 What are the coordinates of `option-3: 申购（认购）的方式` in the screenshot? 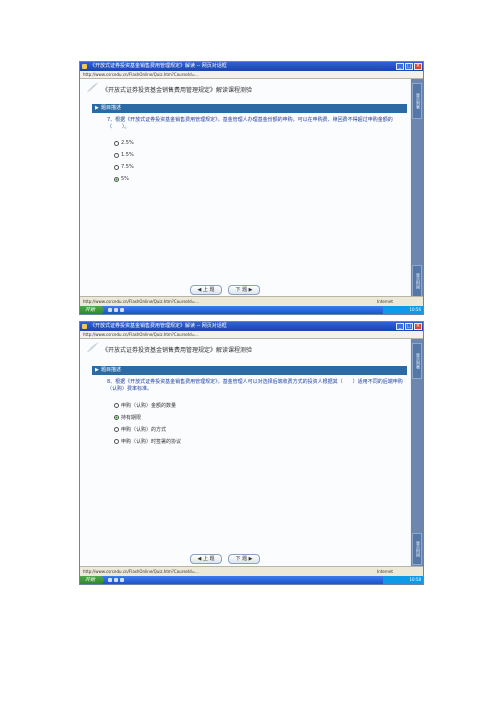 It's located at (147, 429).